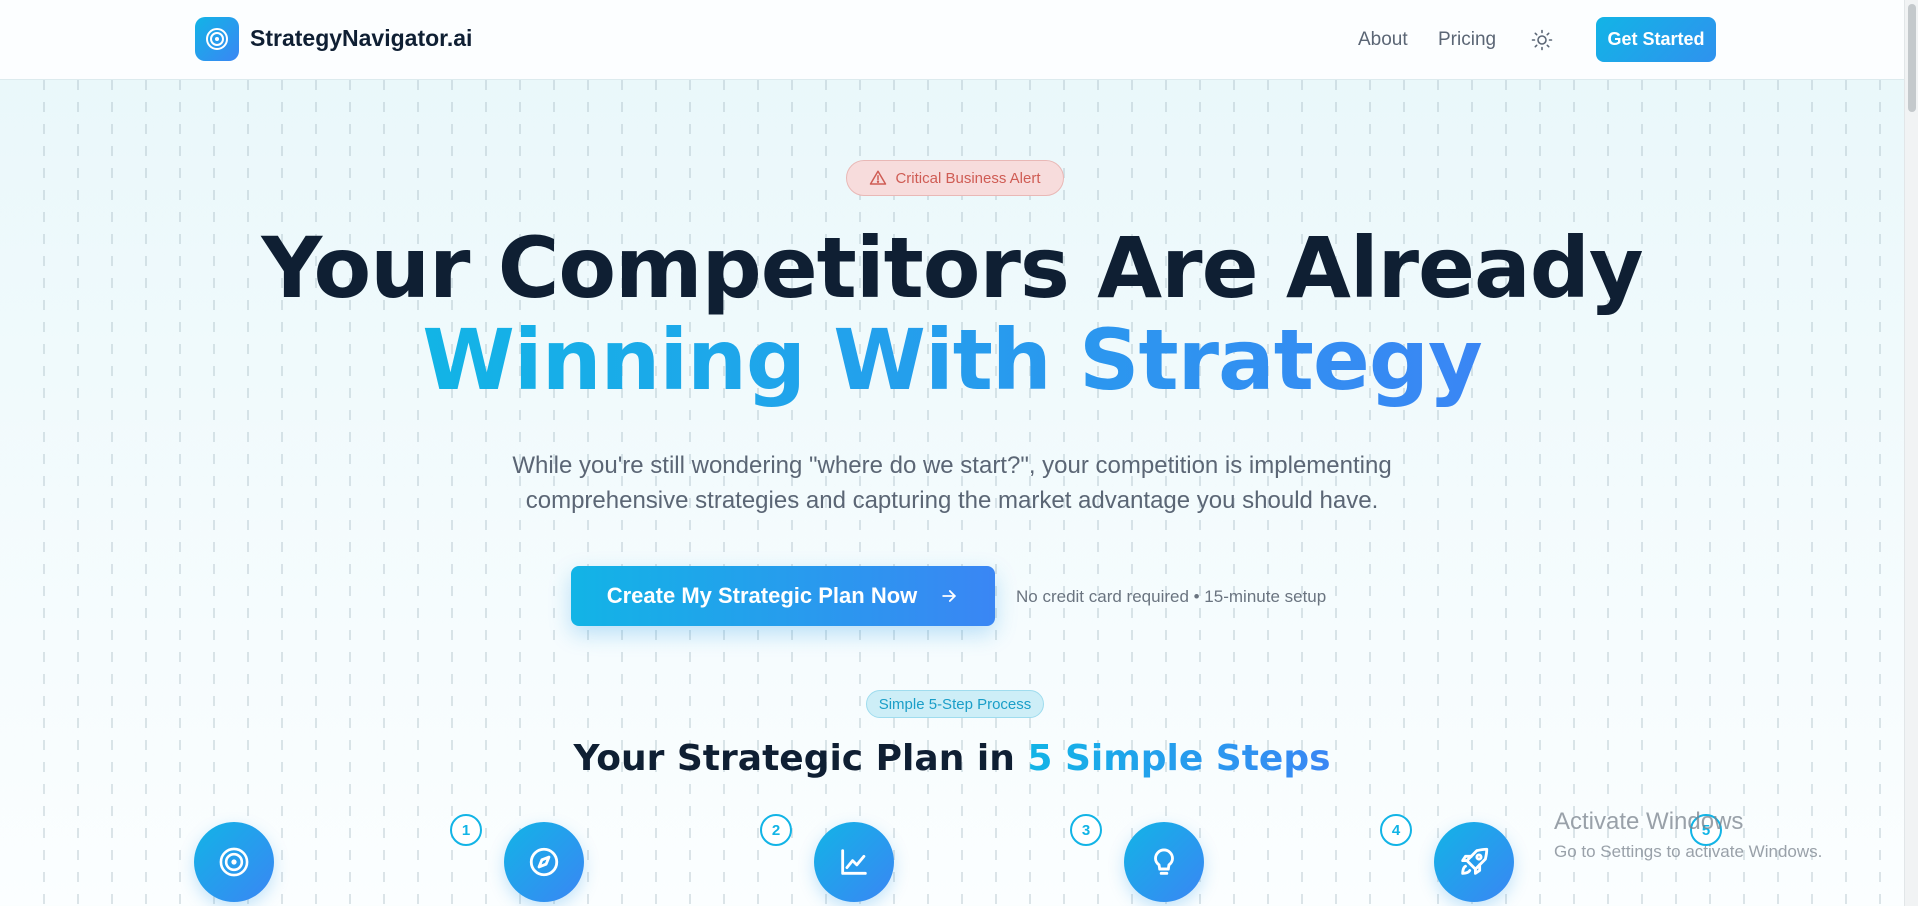  I want to click on steps-section-title: Your Strategic Plan in 5 Simple Steps, so click(952, 758).